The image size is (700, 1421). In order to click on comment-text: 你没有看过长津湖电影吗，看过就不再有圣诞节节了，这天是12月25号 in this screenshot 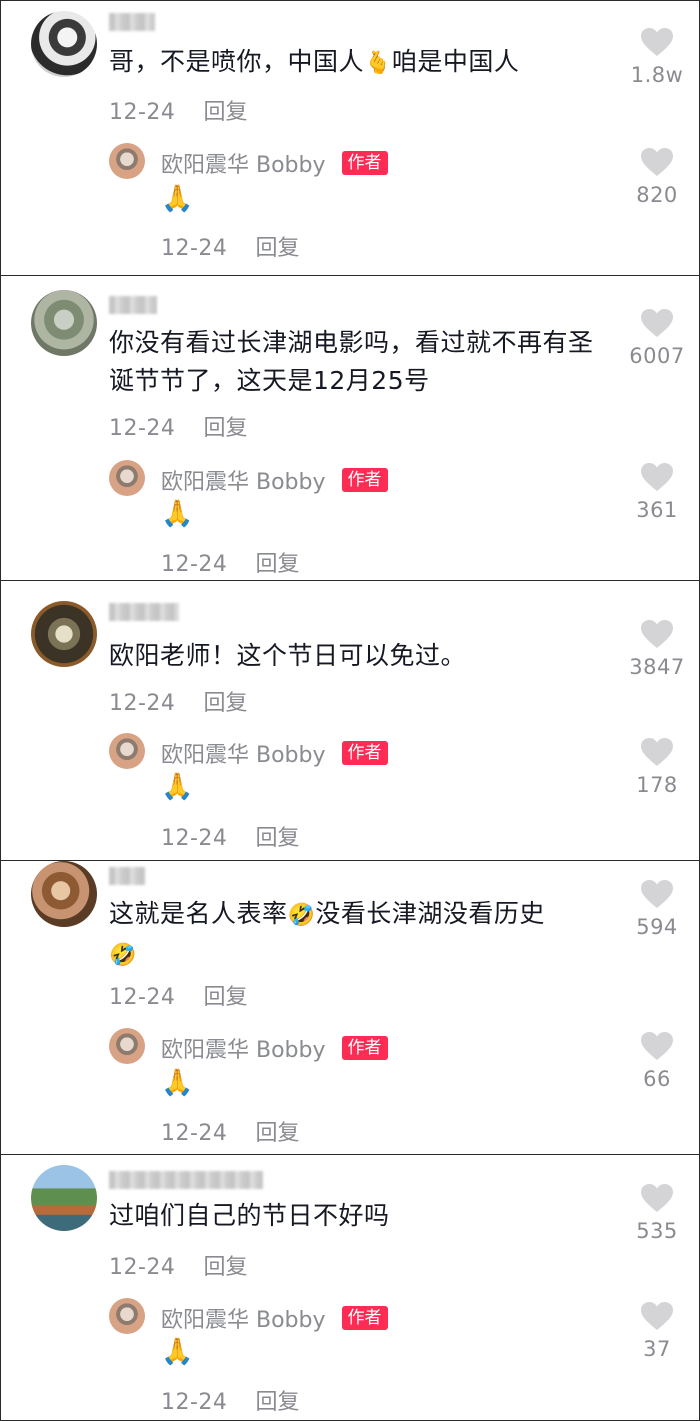, I will do `click(351, 361)`.